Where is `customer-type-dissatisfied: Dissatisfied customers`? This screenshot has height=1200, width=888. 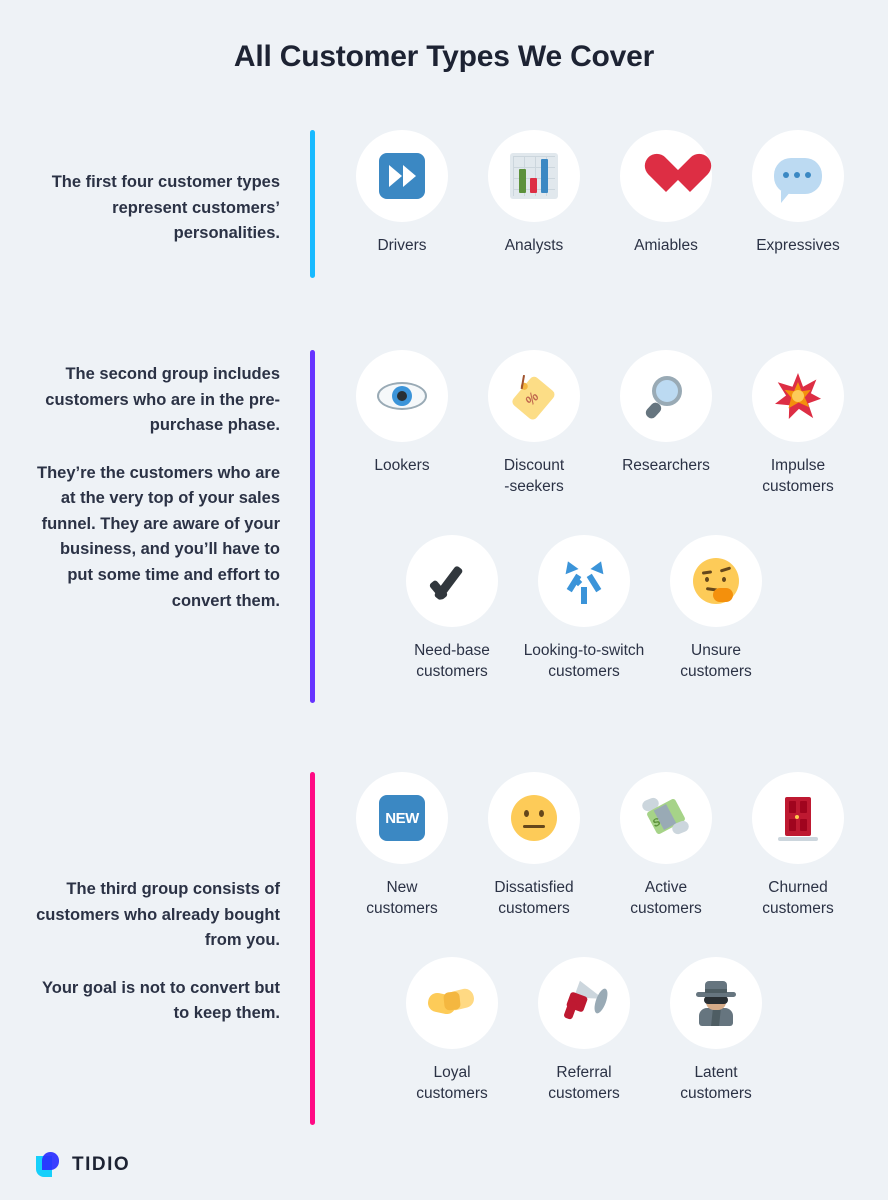
customer-type-dissatisfied: Dissatisfied customers is located at coordinates (534, 846).